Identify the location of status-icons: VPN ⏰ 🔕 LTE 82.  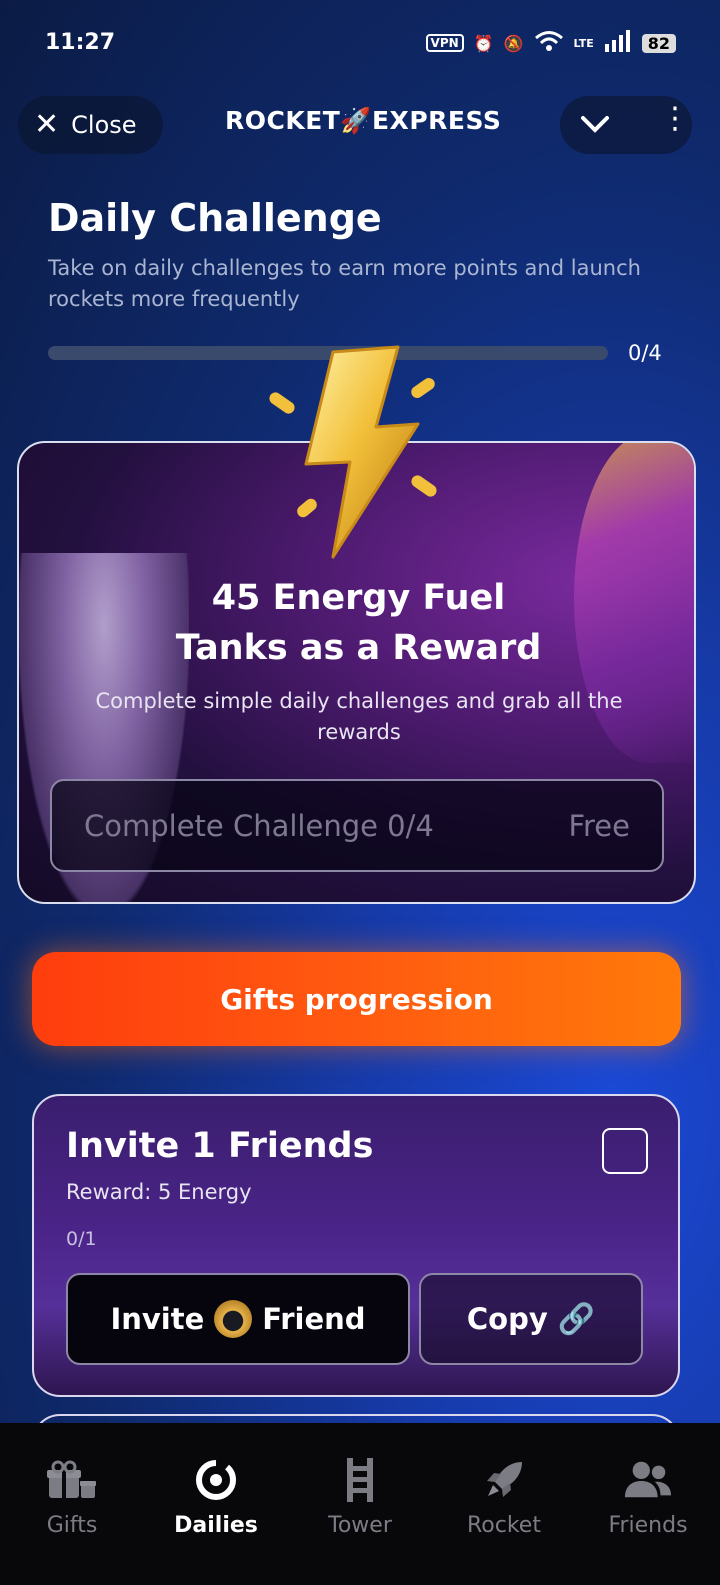
(550, 43).